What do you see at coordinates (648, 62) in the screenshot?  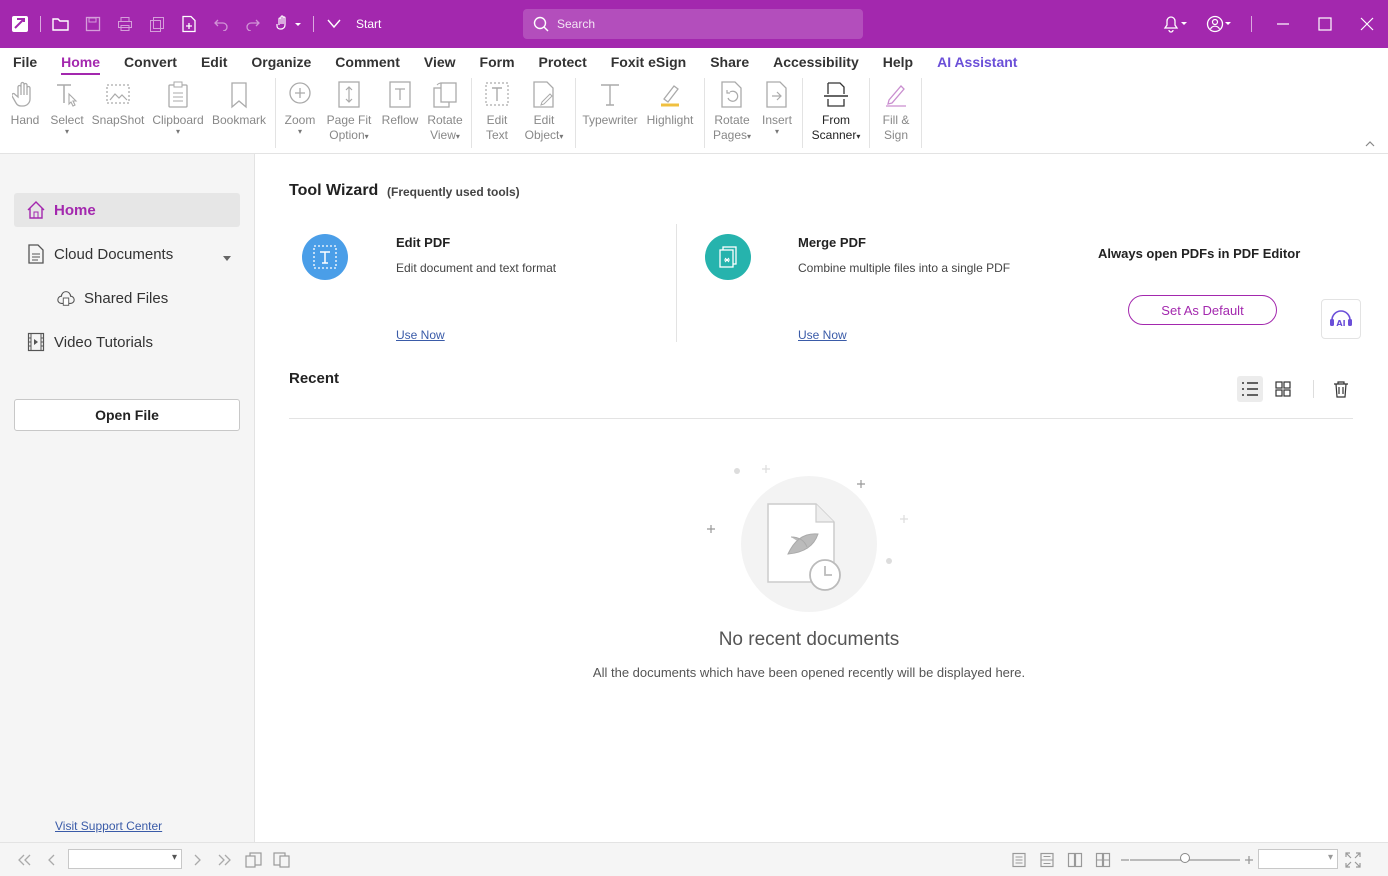 I see `menu-foxit-esign: Foxit eSign` at bounding box center [648, 62].